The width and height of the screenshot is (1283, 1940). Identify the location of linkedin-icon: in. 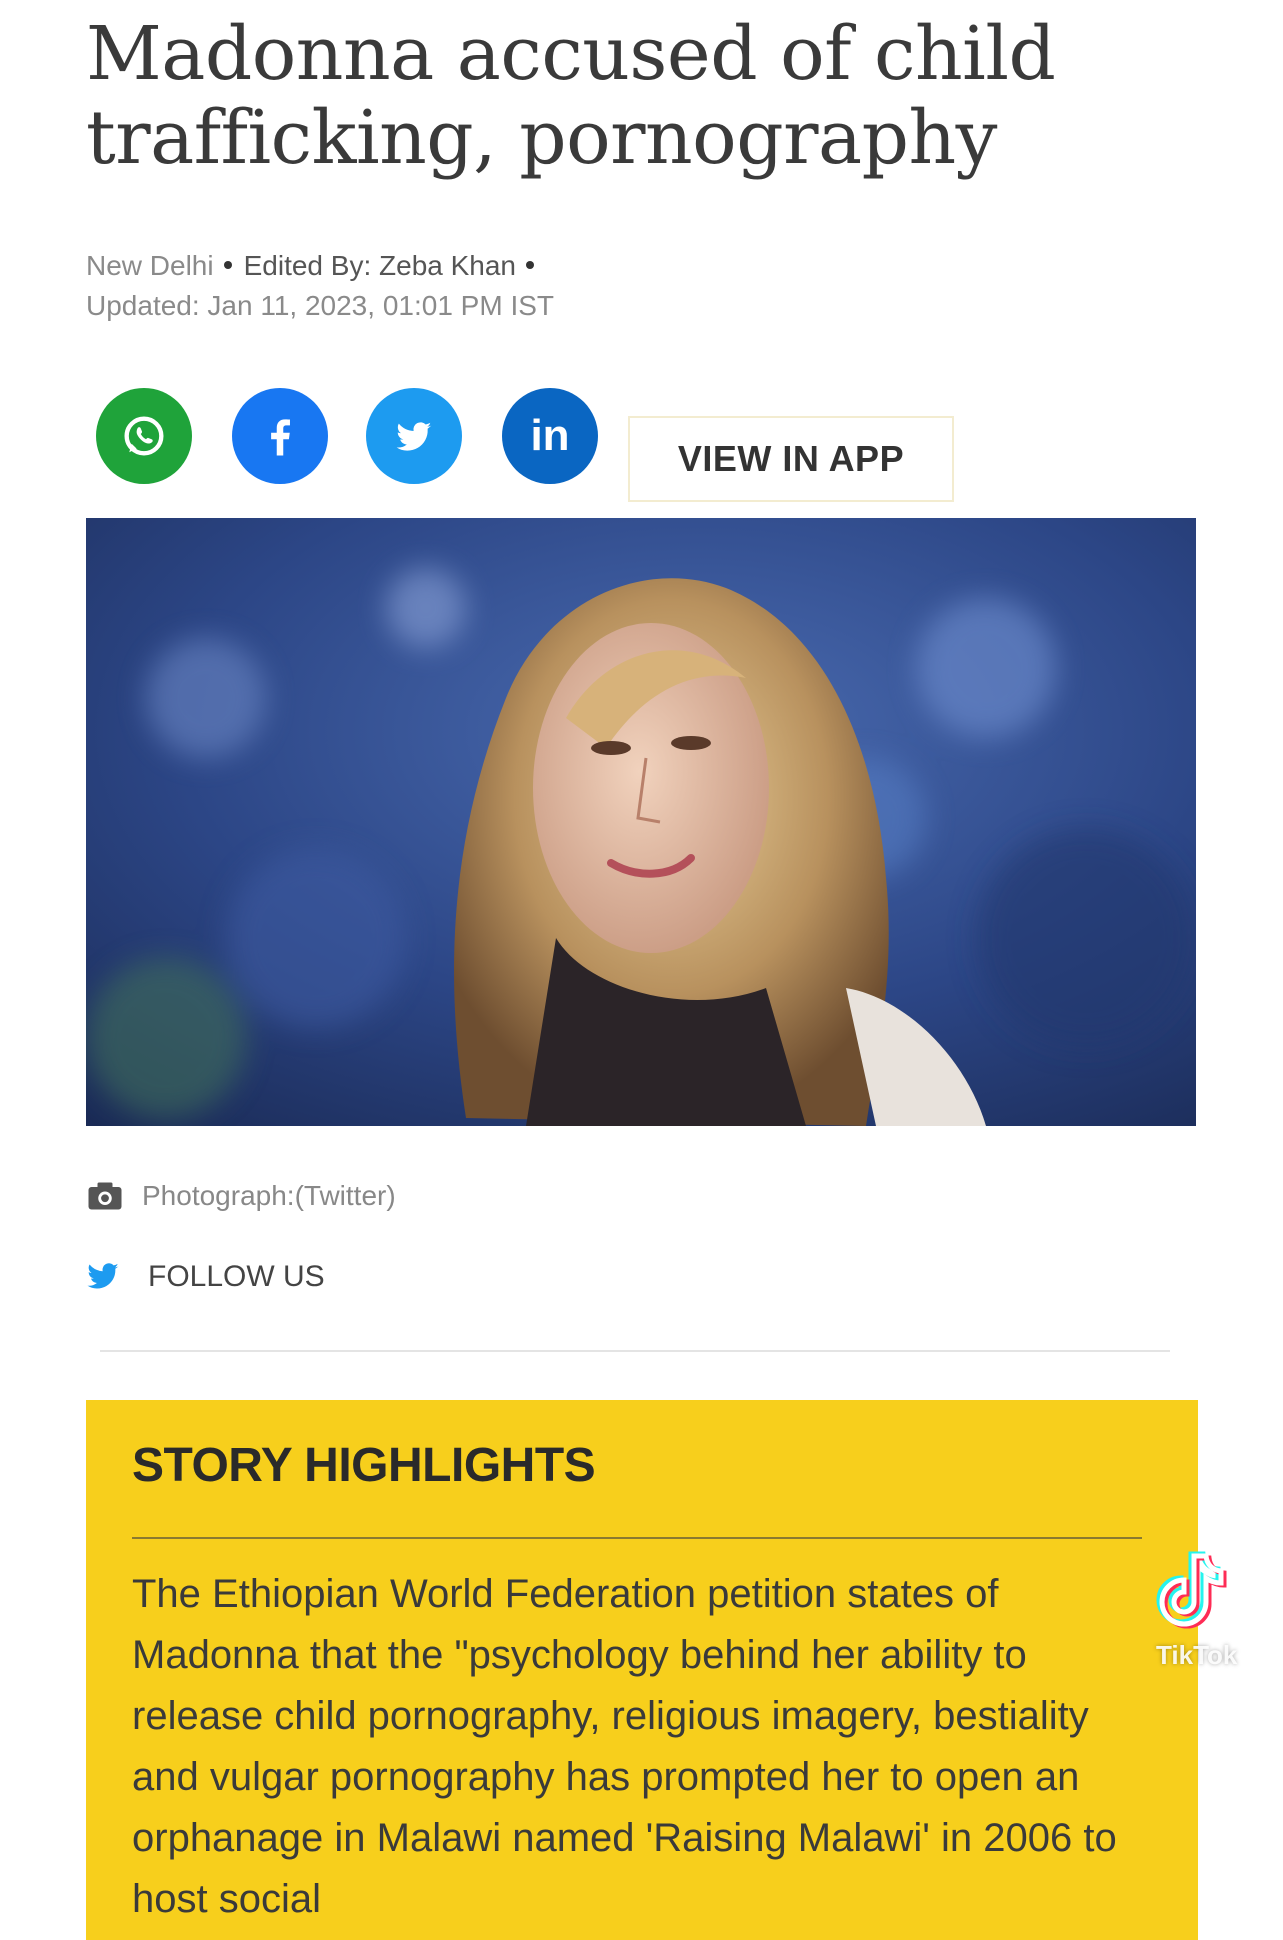
(550, 435).